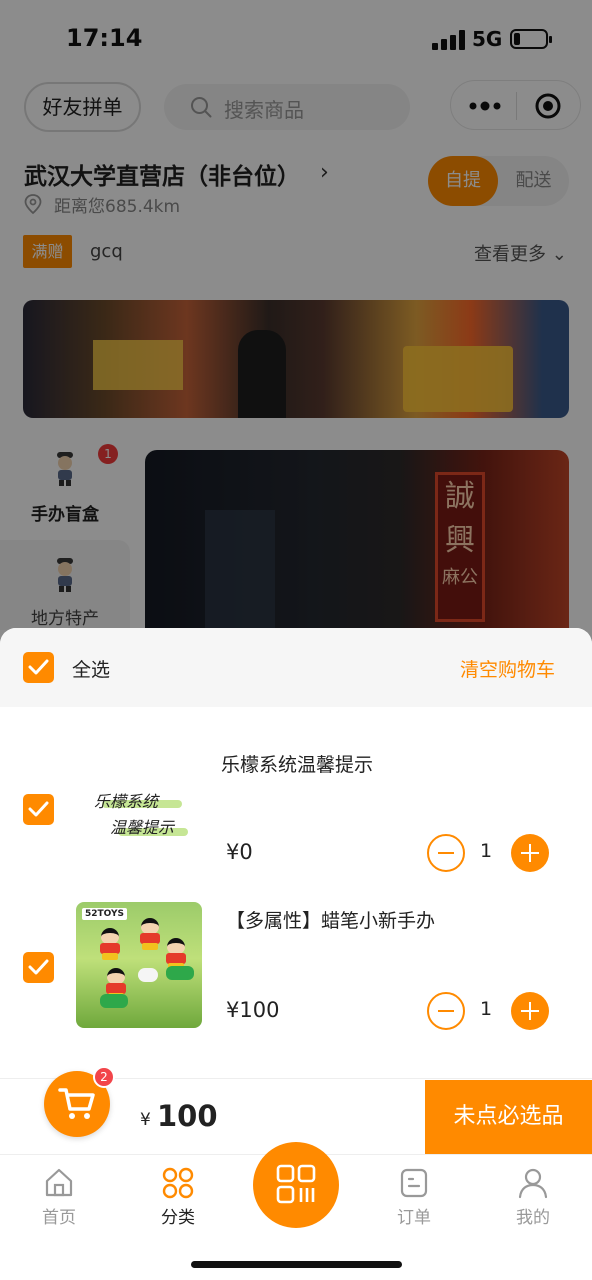  I want to click on tab-home: 首页, so click(59, 1199).